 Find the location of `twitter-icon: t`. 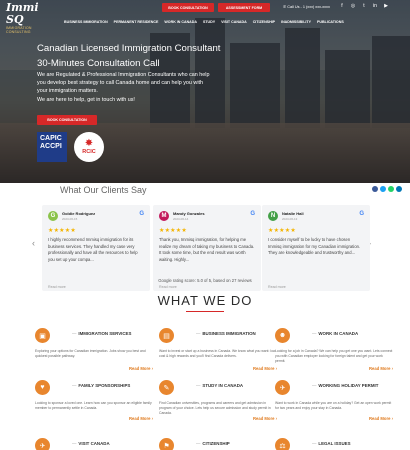

twitter-icon: t is located at coordinates (364, 6).